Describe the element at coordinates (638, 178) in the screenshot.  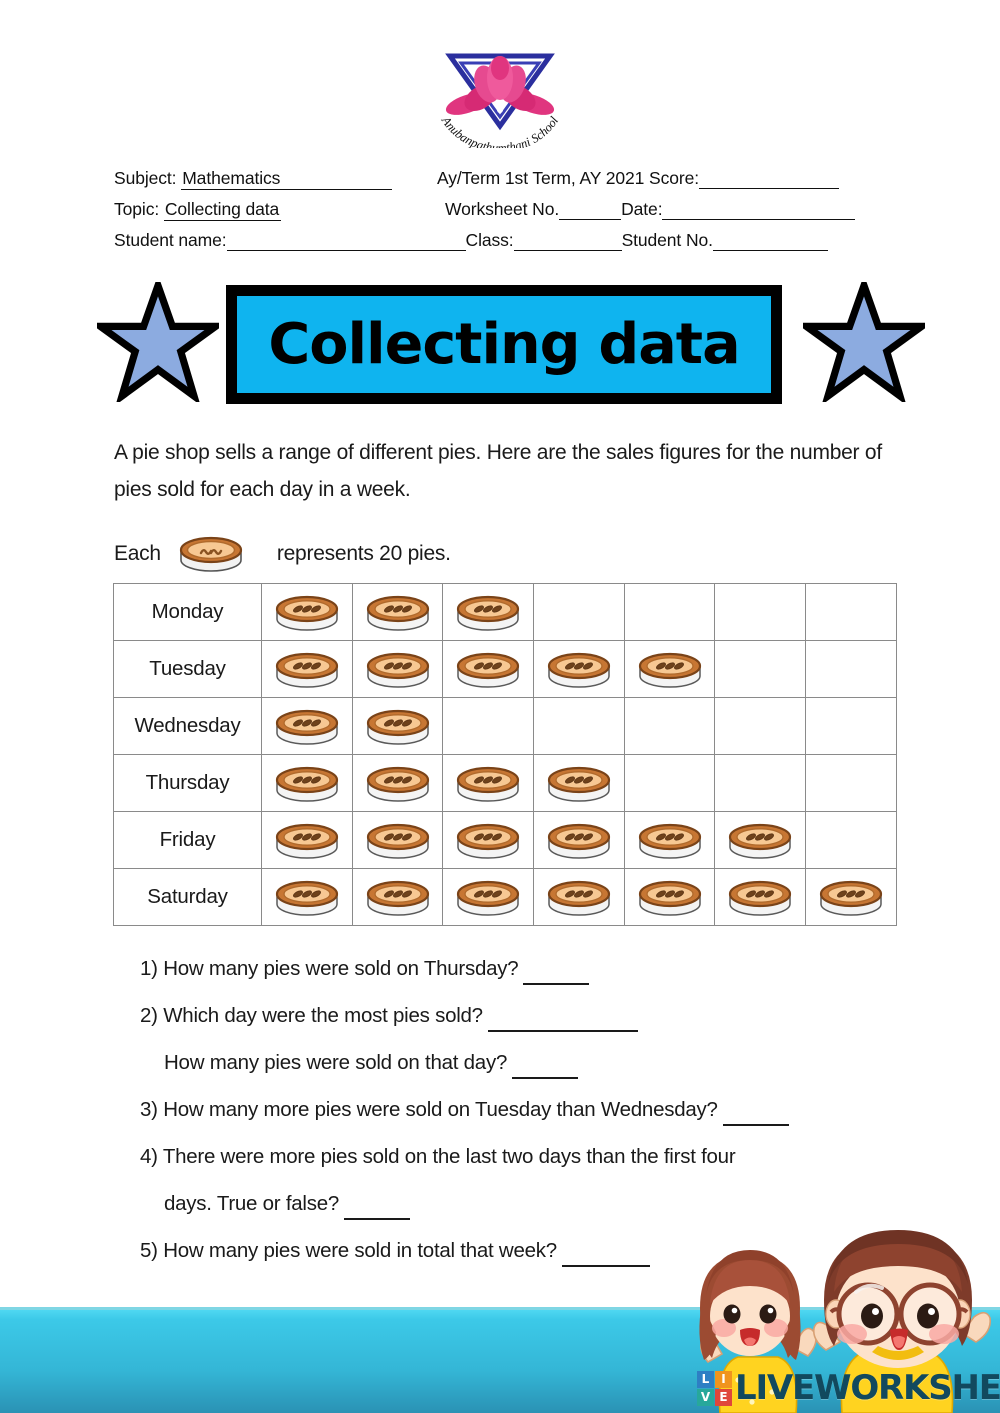
I see `term-score-field: Ay/Term 1st Term, AY 2021 Score:` at that location.